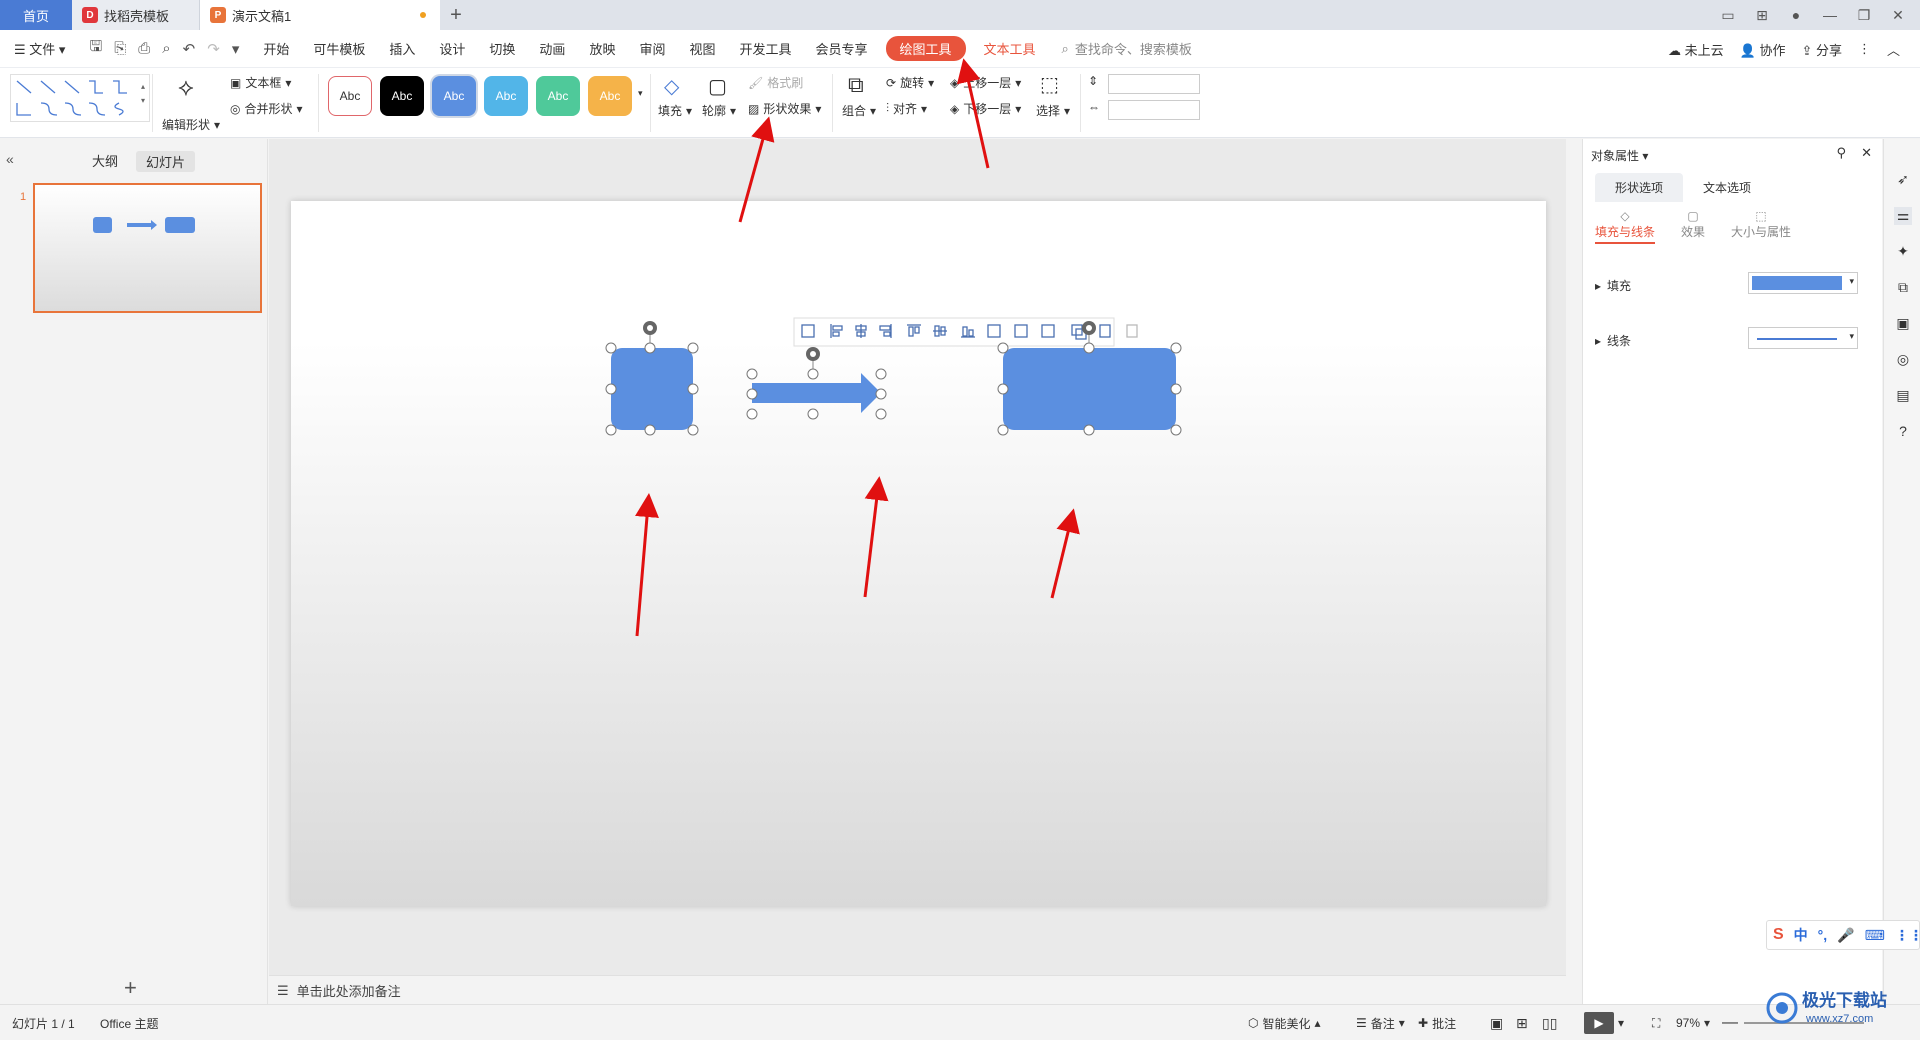 The width and height of the screenshot is (1920, 1040). I want to click on mic-icon: 🎤, so click(1846, 934).